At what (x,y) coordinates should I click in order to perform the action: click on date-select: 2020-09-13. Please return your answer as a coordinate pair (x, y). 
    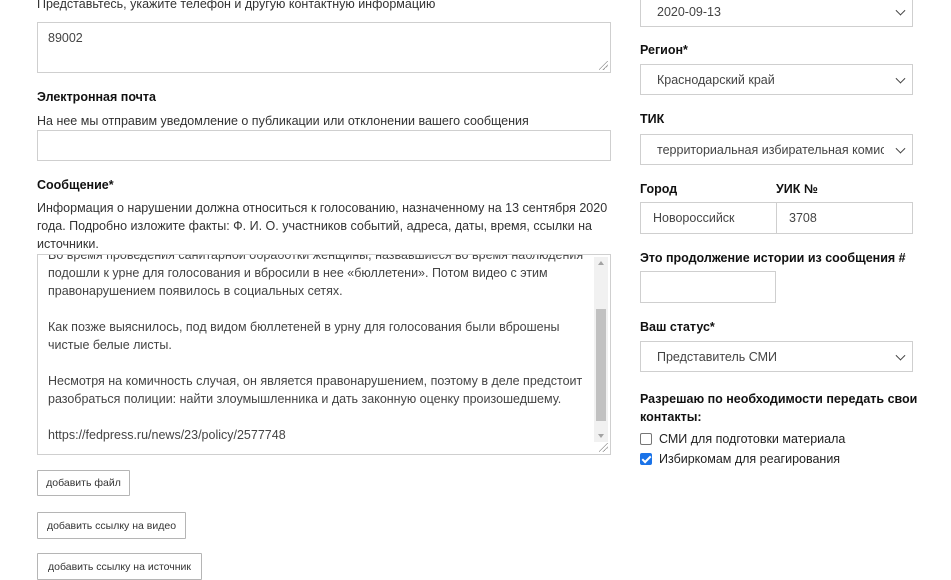
    Looking at the image, I should click on (776, 13).